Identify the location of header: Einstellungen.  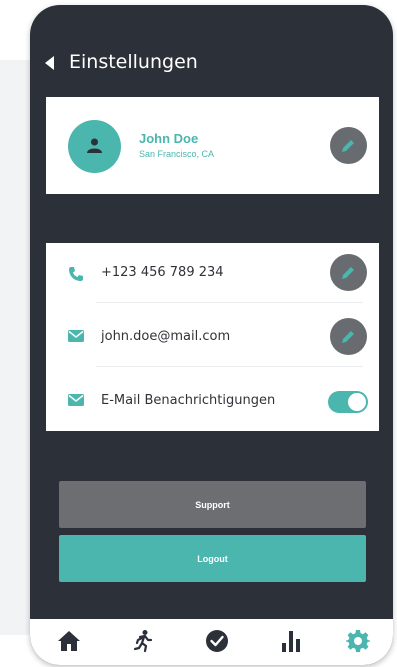
(211, 63).